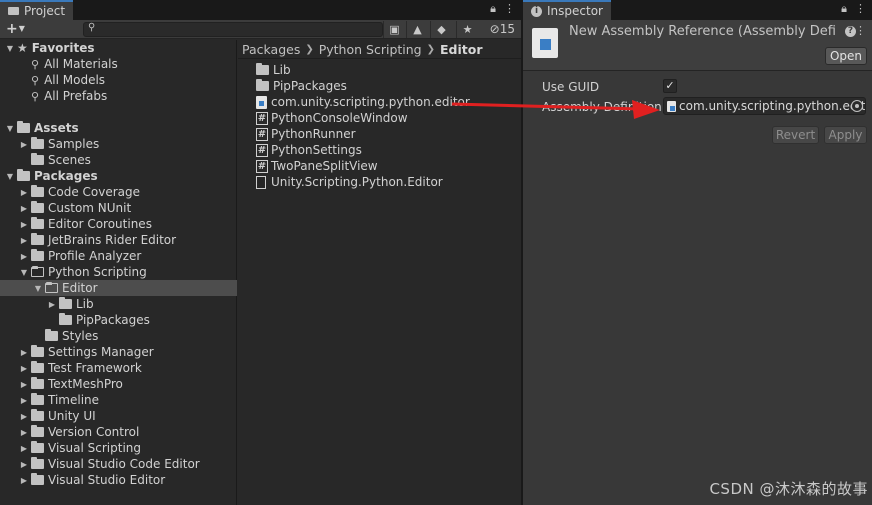 Image resolution: width=872 pixels, height=505 pixels. What do you see at coordinates (502, 29) in the screenshot?
I see `hidden-packages-toggle: ⊘15` at bounding box center [502, 29].